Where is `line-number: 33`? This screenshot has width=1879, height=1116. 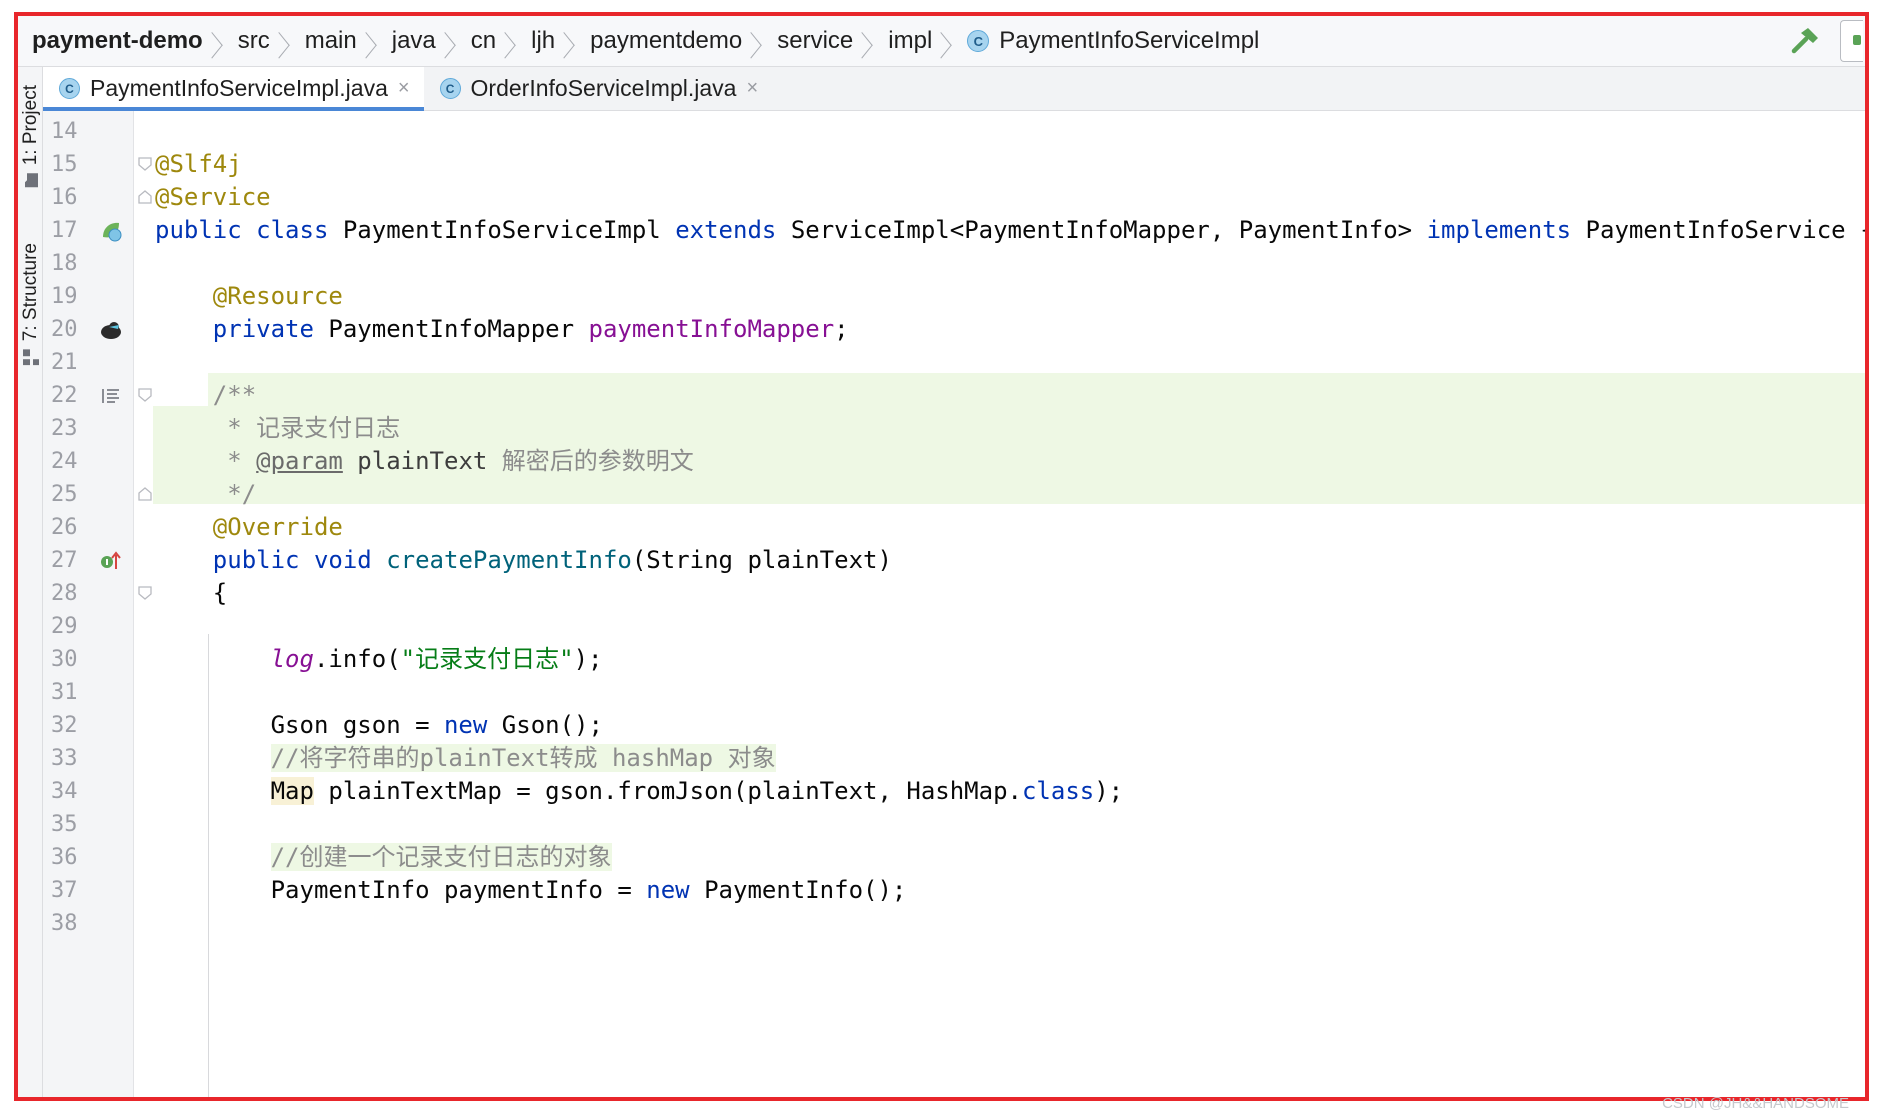
line-number: 33 is located at coordinates (64, 758).